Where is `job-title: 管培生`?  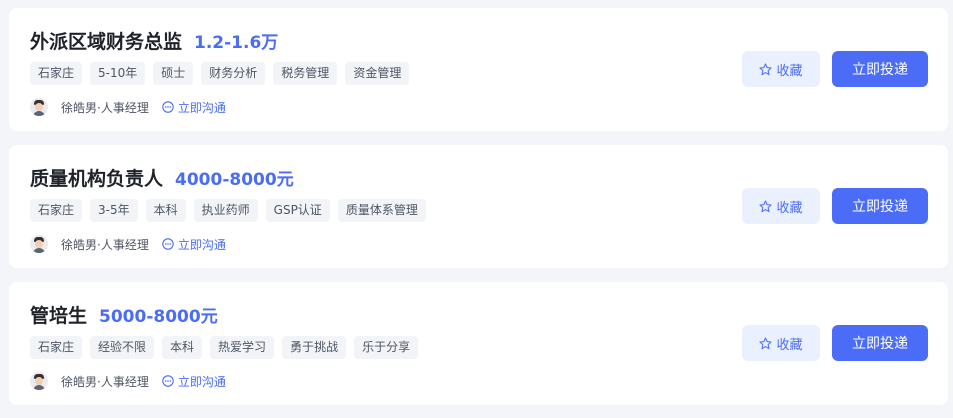
job-title: 管培生 is located at coordinates (58, 314).